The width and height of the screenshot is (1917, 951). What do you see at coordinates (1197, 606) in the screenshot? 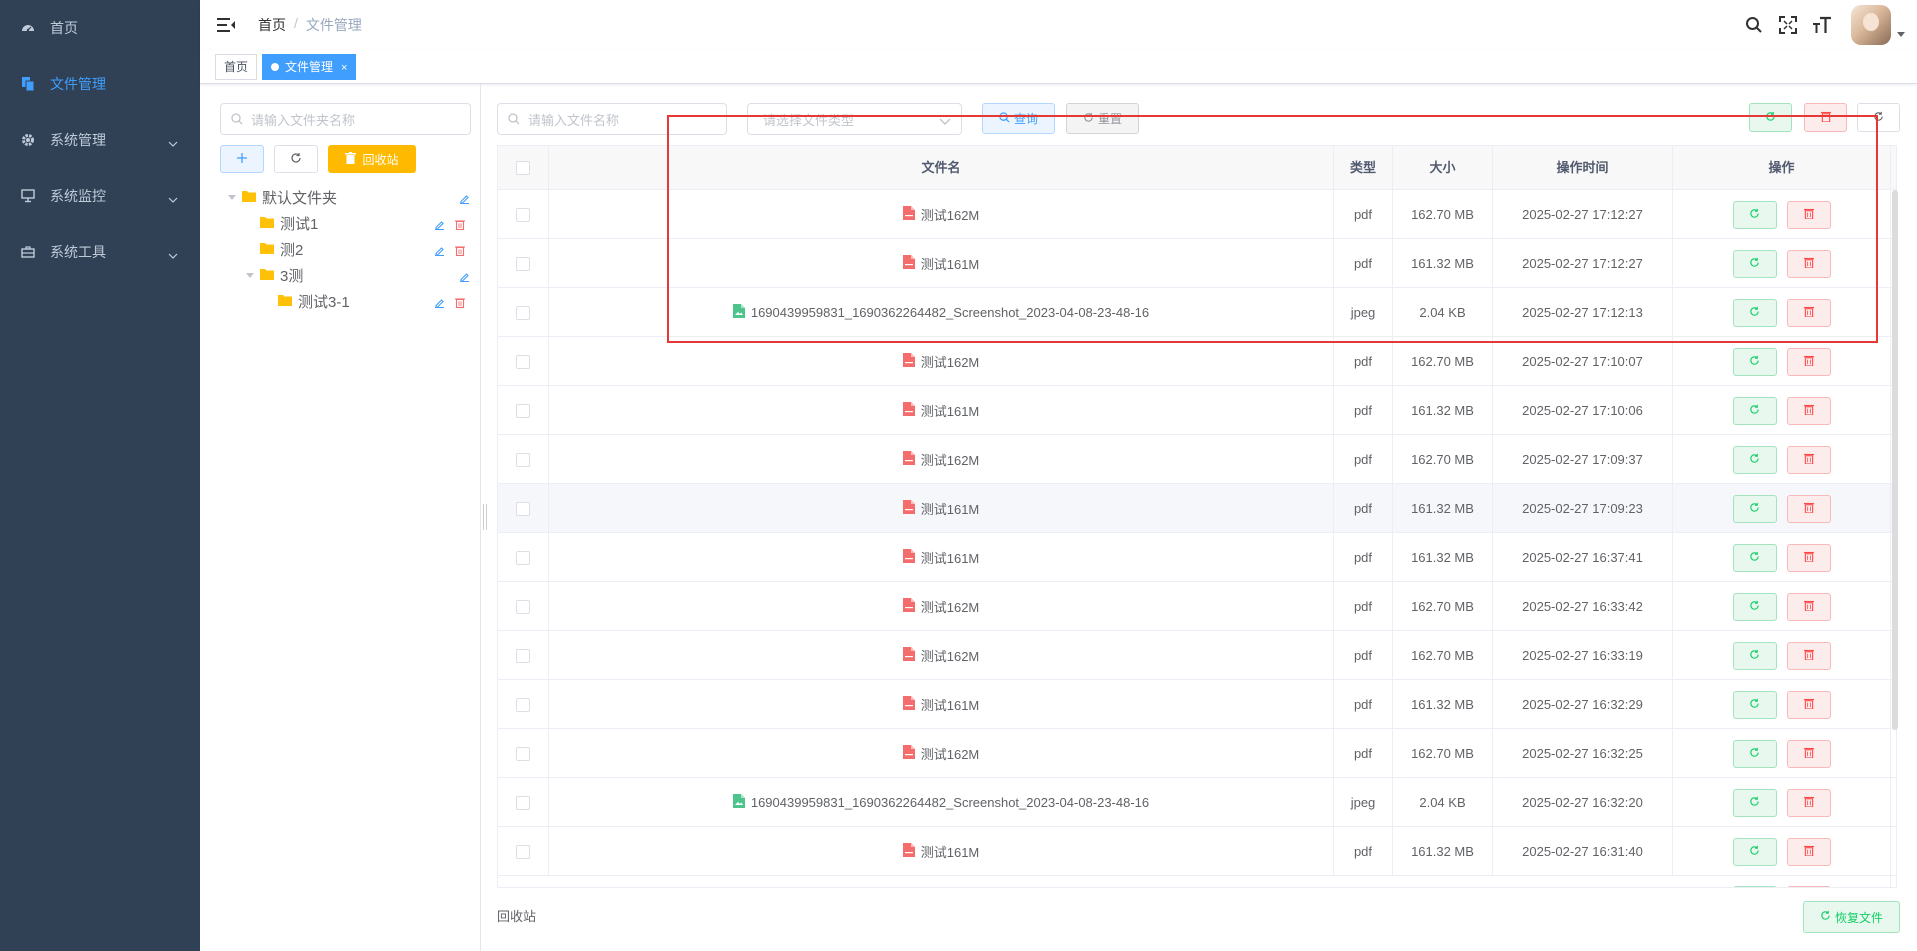
I see `table-row: 测试162M pdf 162.70 MB 2025-02-27 16:33:42` at bounding box center [1197, 606].